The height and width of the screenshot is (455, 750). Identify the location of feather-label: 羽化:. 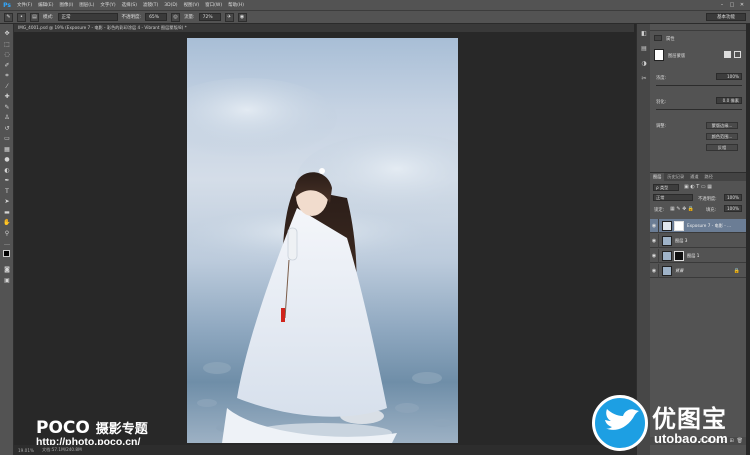
(661, 102).